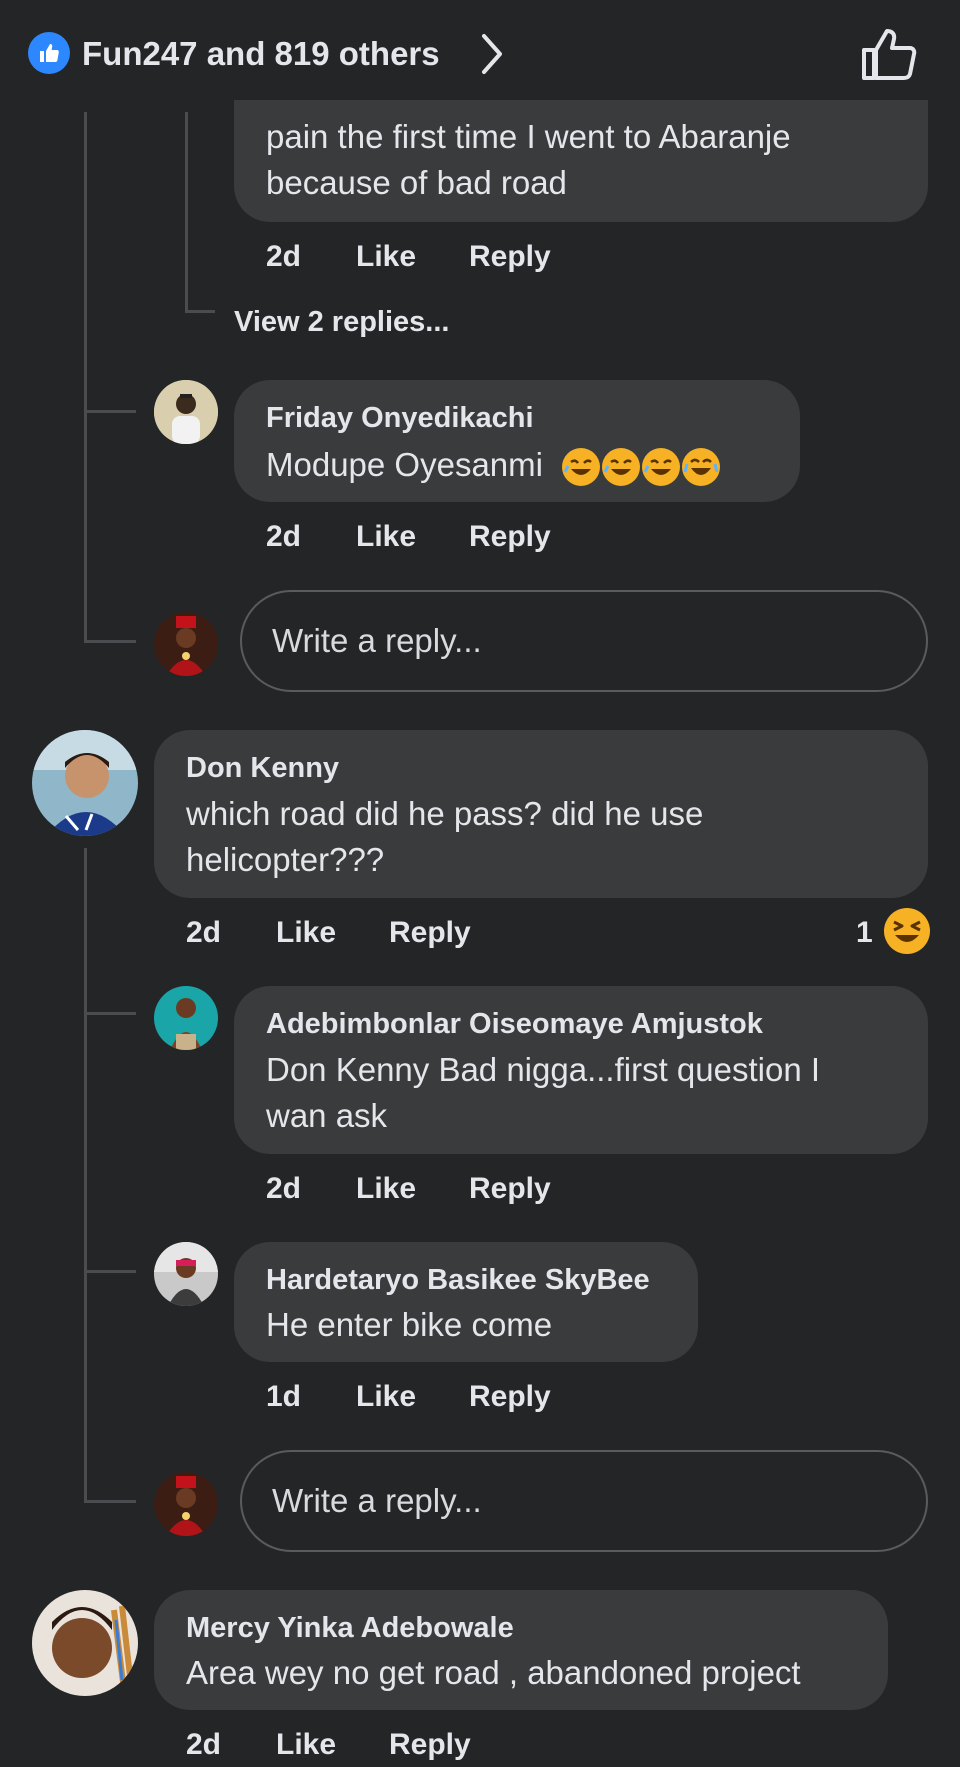 The height and width of the screenshot is (1767, 960). Describe the element at coordinates (458, 1280) in the screenshot. I see `commenter-name: Hardetaryo Basikee SkyBee` at that location.